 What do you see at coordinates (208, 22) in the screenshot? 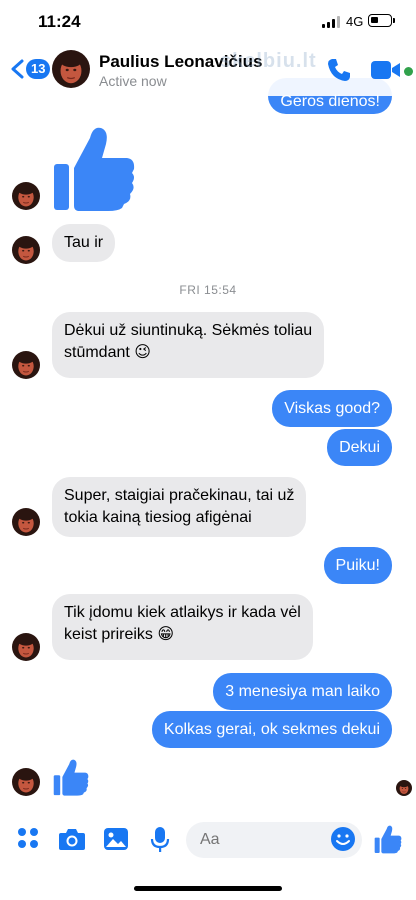
I see `status-bar: 11:24 4G` at bounding box center [208, 22].